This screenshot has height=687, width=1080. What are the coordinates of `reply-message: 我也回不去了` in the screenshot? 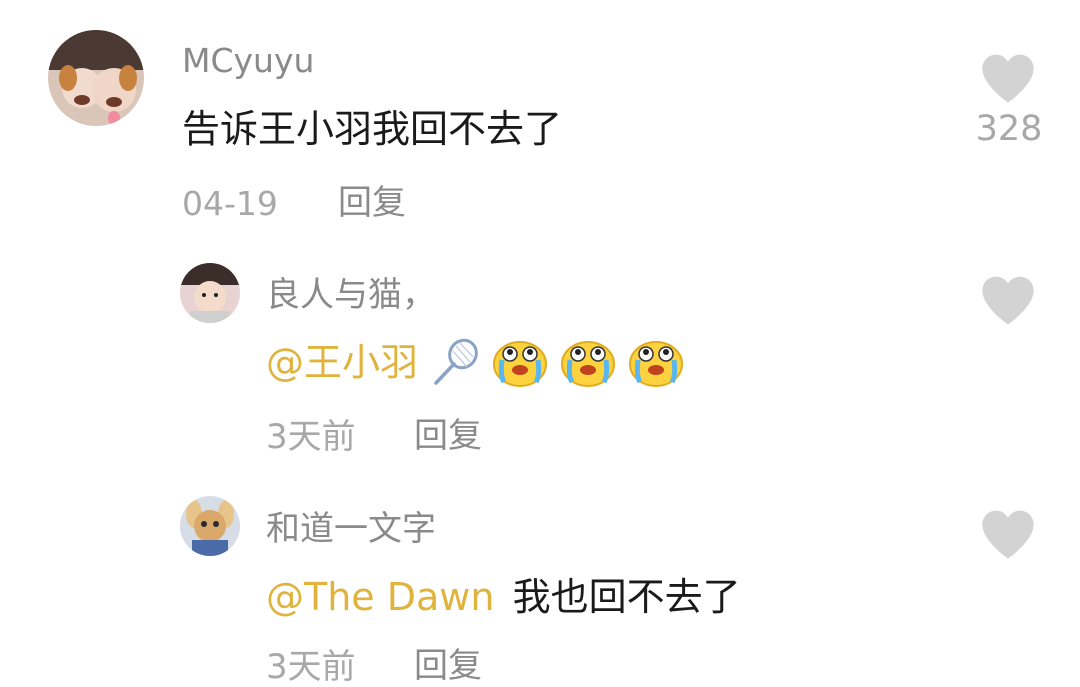 It's located at (626, 597).